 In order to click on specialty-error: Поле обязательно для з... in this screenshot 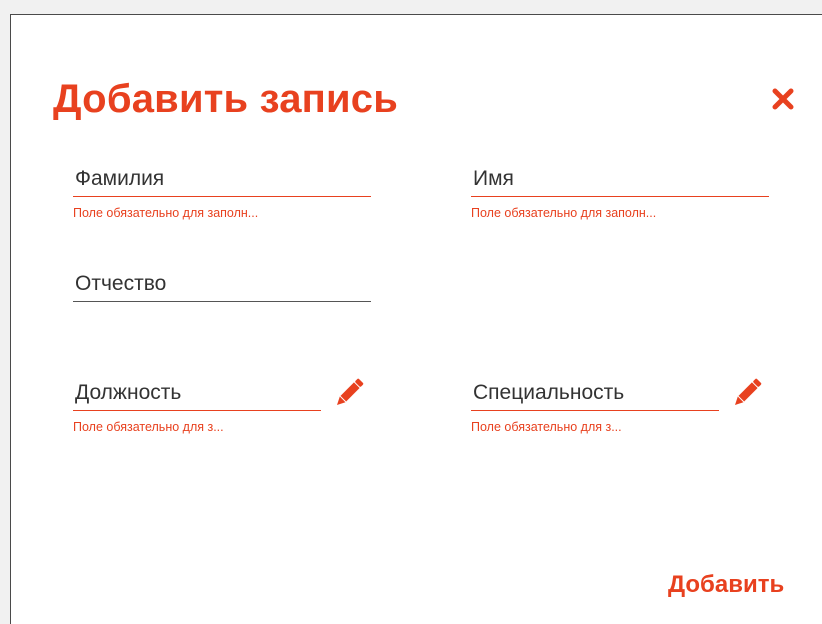, I will do `click(546, 427)`.